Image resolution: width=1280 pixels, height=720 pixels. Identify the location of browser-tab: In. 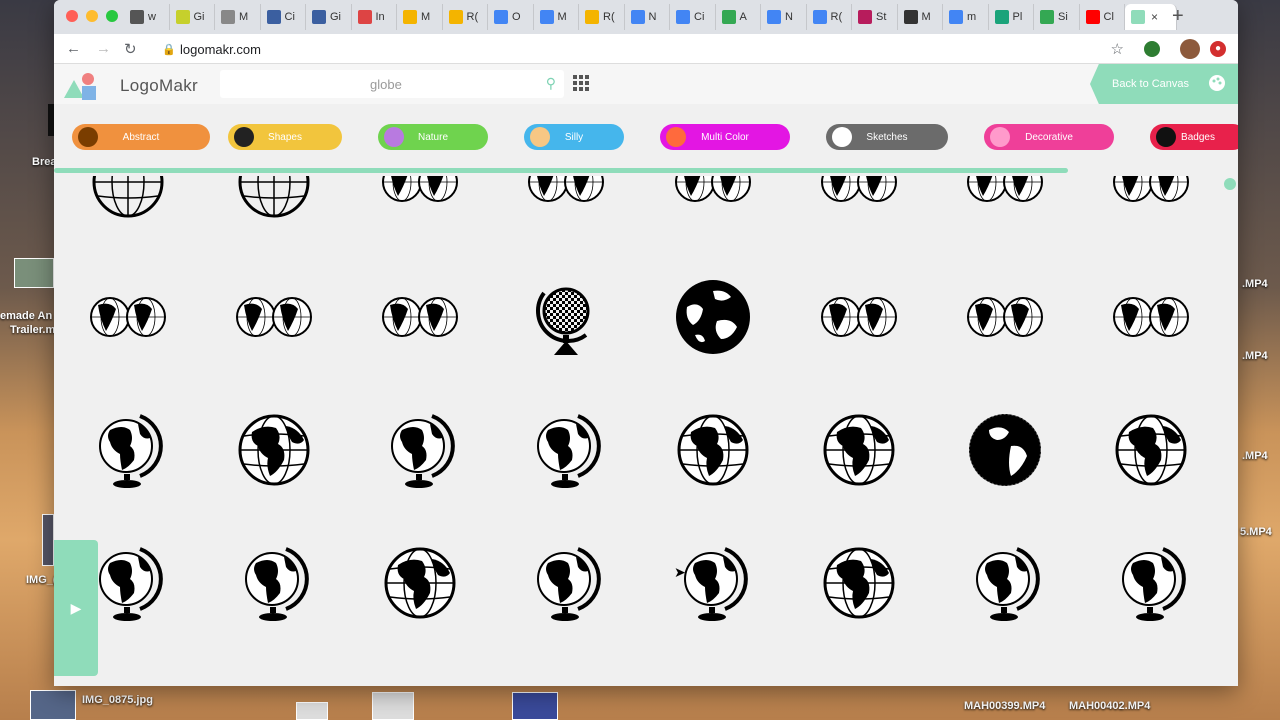
(374, 17).